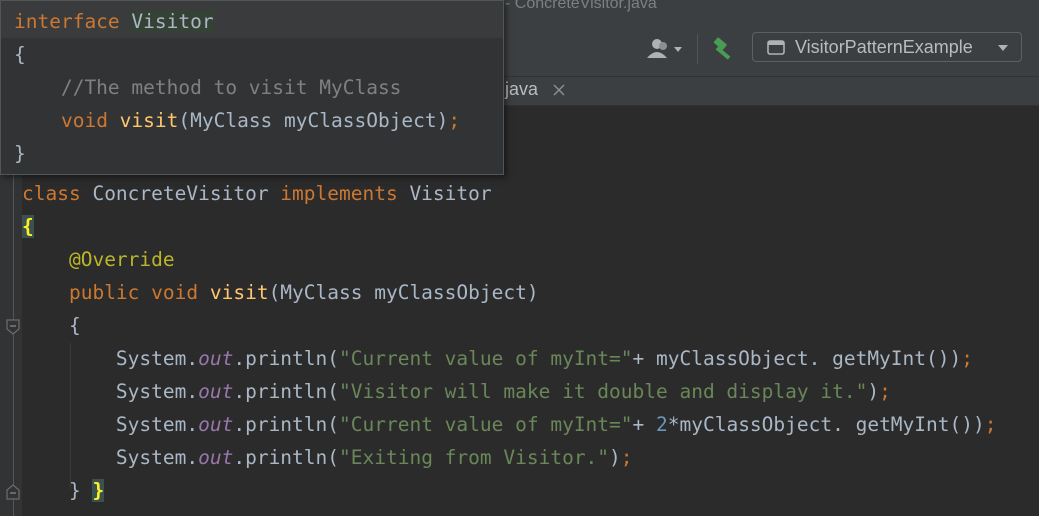 Image resolution: width=1039 pixels, height=516 pixels. I want to click on code-token: public, so click(110, 292).